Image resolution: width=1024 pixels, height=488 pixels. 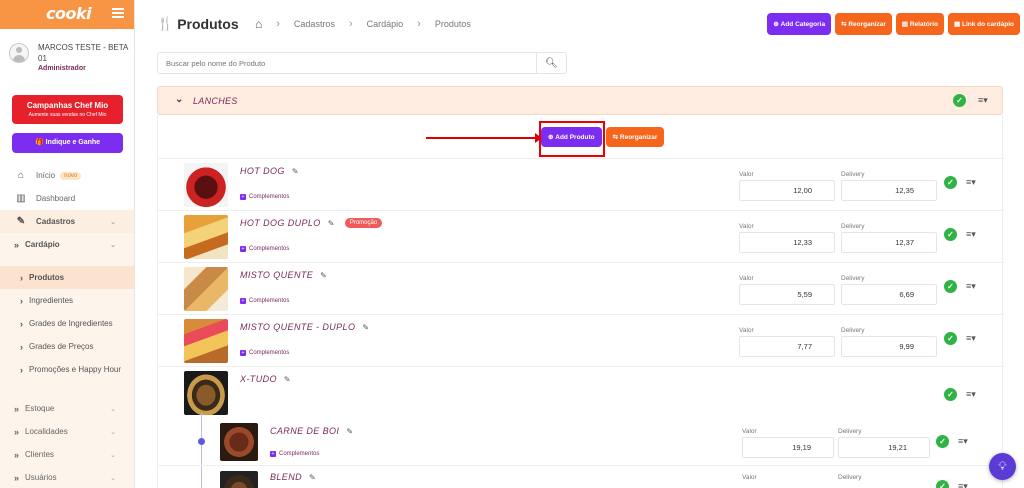 What do you see at coordinates (787, 346) in the screenshot?
I see `valor-field: 7,77` at bounding box center [787, 346].